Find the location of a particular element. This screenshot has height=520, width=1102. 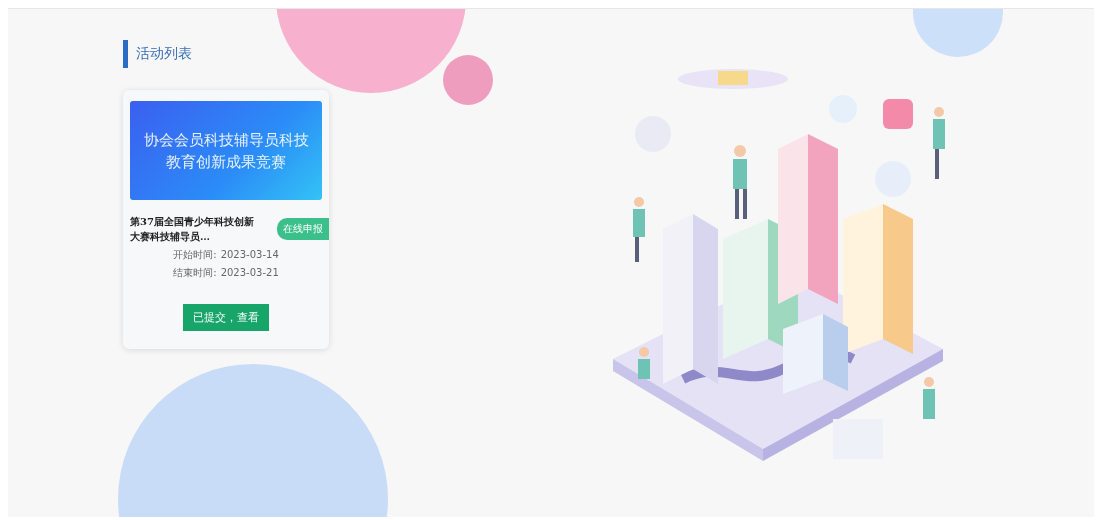

end-date: 2023-03-21 is located at coordinates (249, 272).